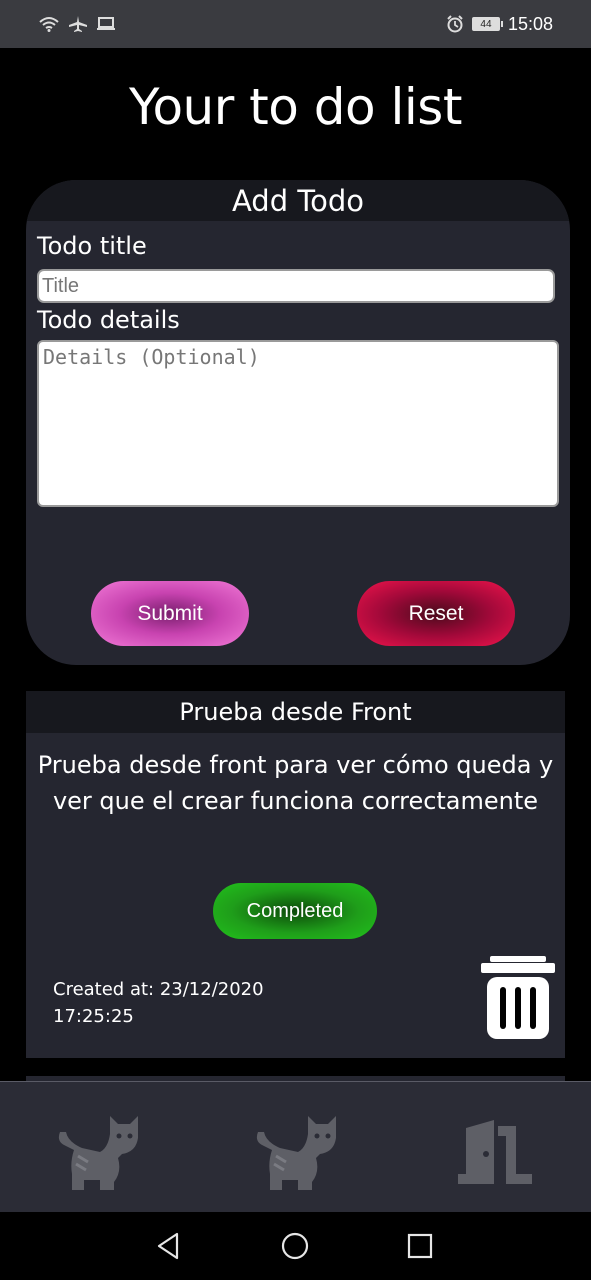 This screenshot has width=591, height=1280. I want to click on add-todo-header: Add Todo, so click(298, 200).